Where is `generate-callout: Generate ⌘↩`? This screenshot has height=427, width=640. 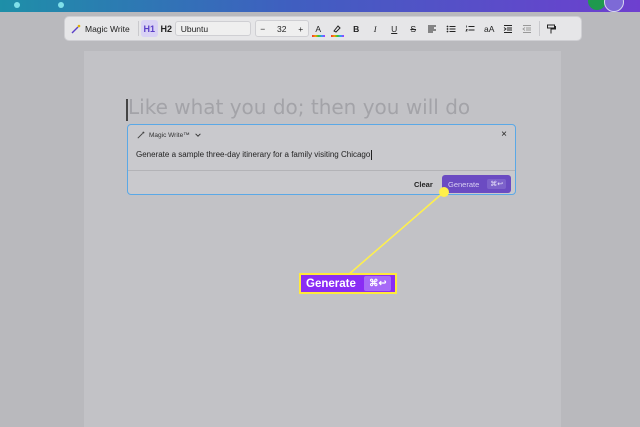 generate-callout: Generate ⌘↩ is located at coordinates (348, 283).